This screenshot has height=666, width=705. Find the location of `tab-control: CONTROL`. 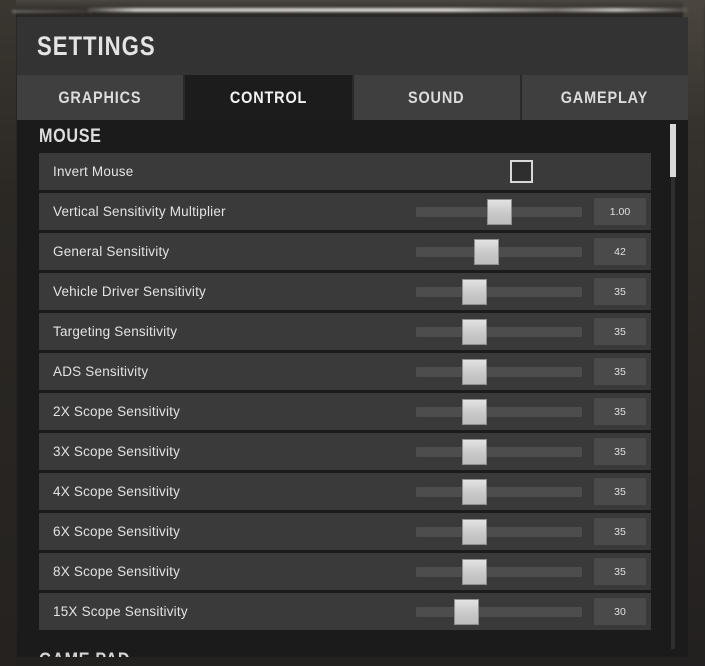

tab-control: CONTROL is located at coordinates (269, 97).